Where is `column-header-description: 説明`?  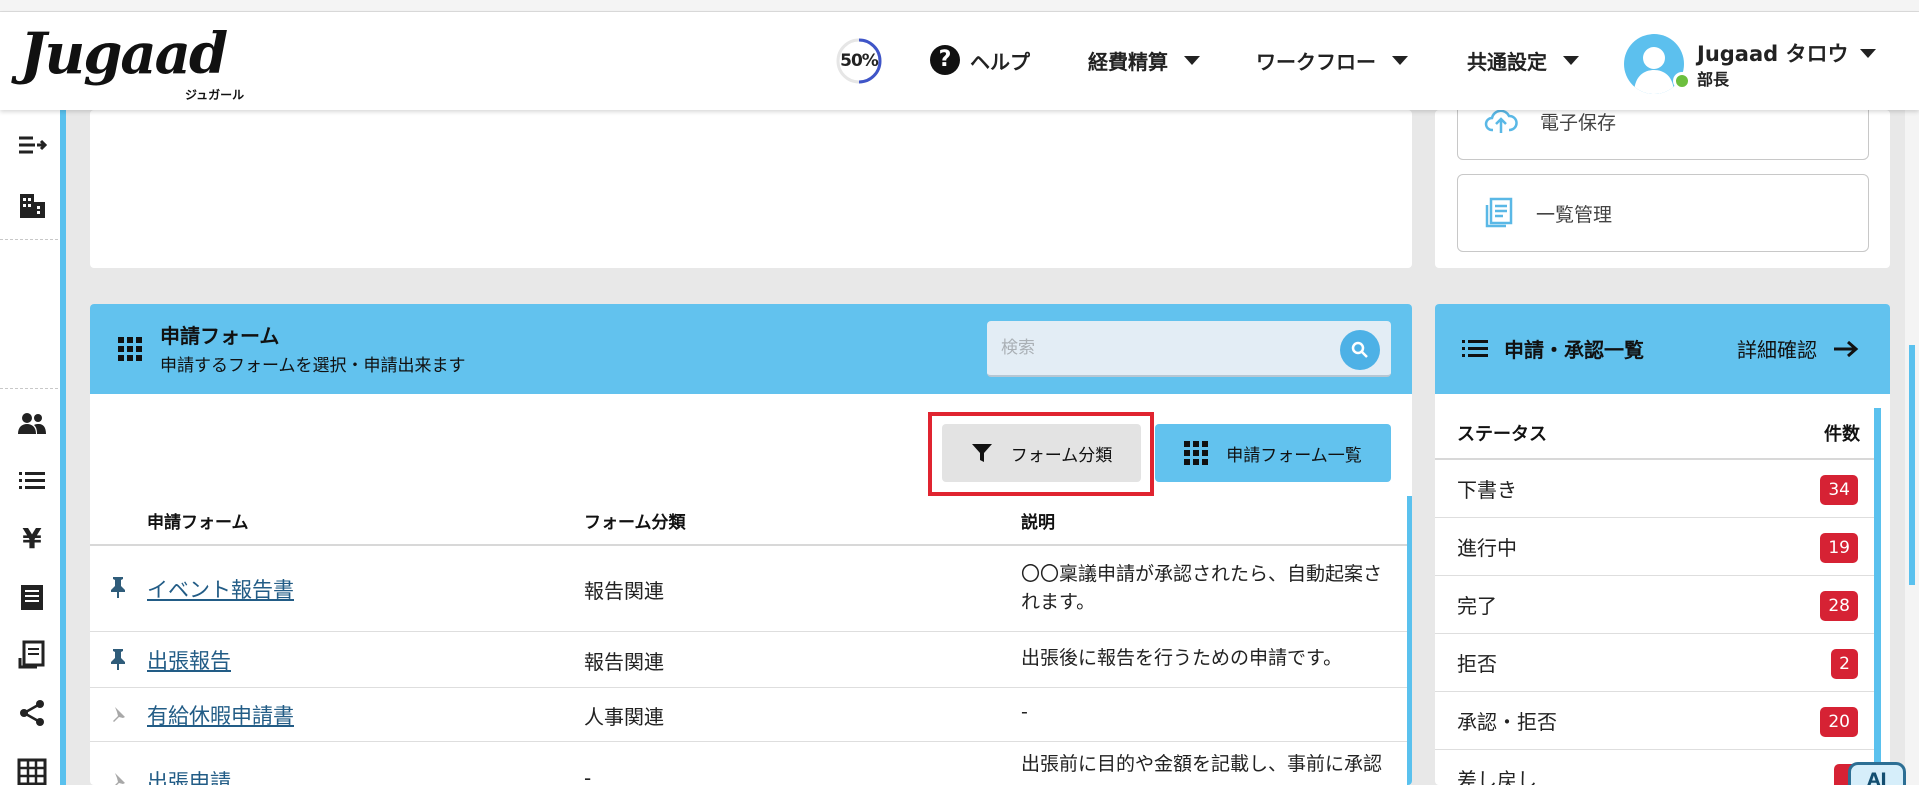
column-header-description: 説明 is located at coordinates (1038, 523).